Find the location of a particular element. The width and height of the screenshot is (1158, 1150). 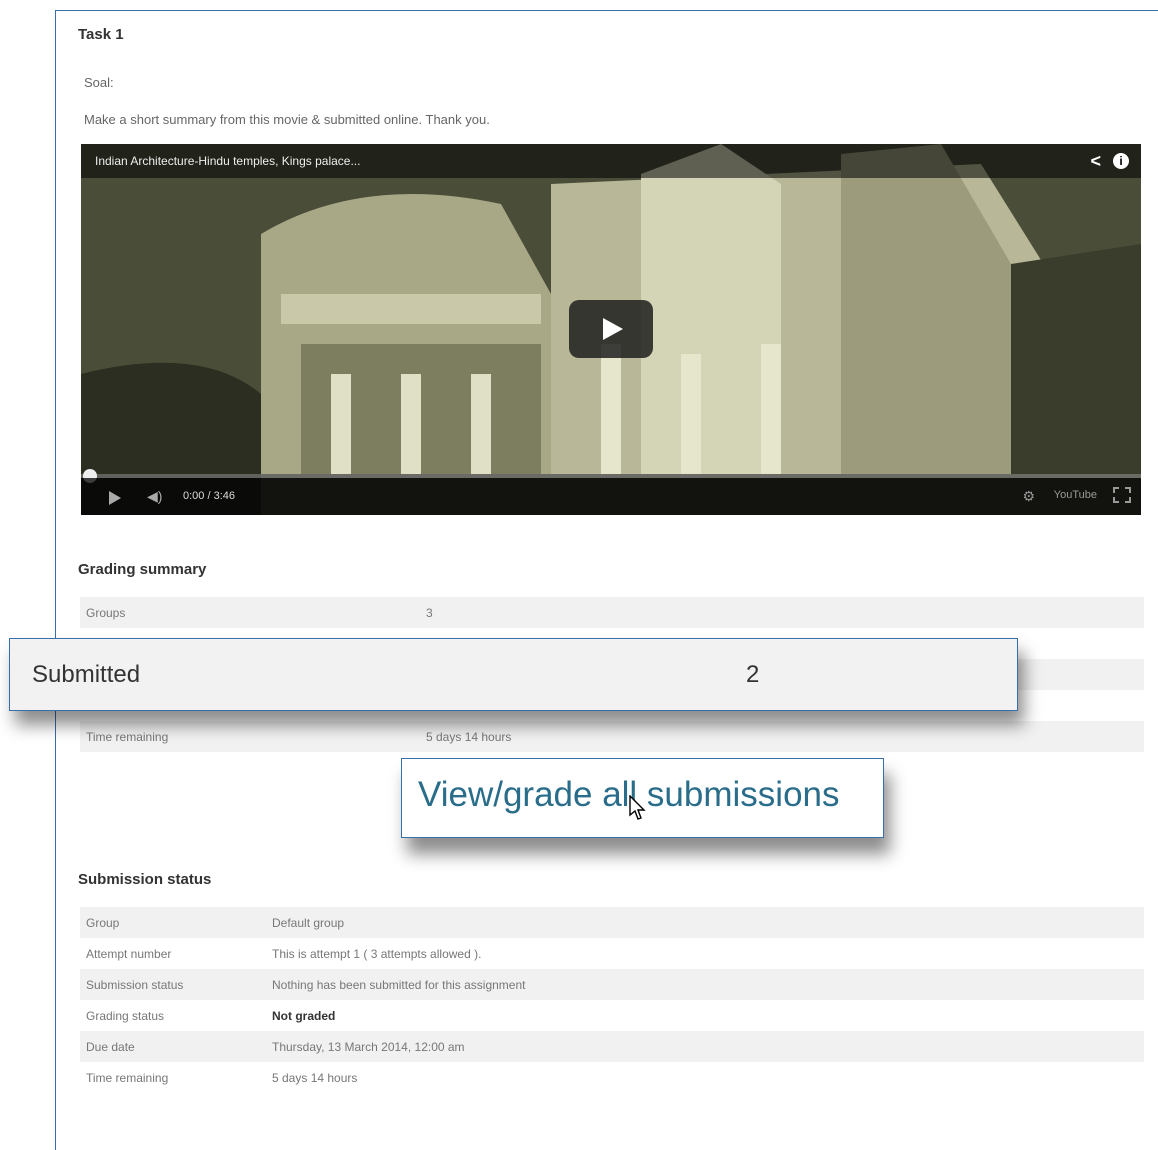

row-label: Groups is located at coordinates (250, 612).